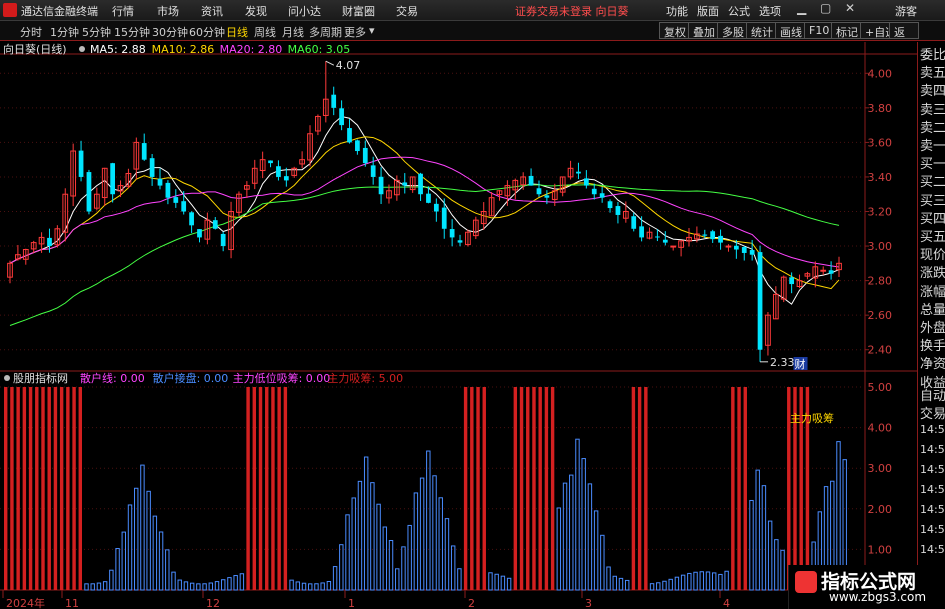  Describe the element at coordinates (704, 30) in the screenshot. I see `overlay-button: 叠加` at that location.